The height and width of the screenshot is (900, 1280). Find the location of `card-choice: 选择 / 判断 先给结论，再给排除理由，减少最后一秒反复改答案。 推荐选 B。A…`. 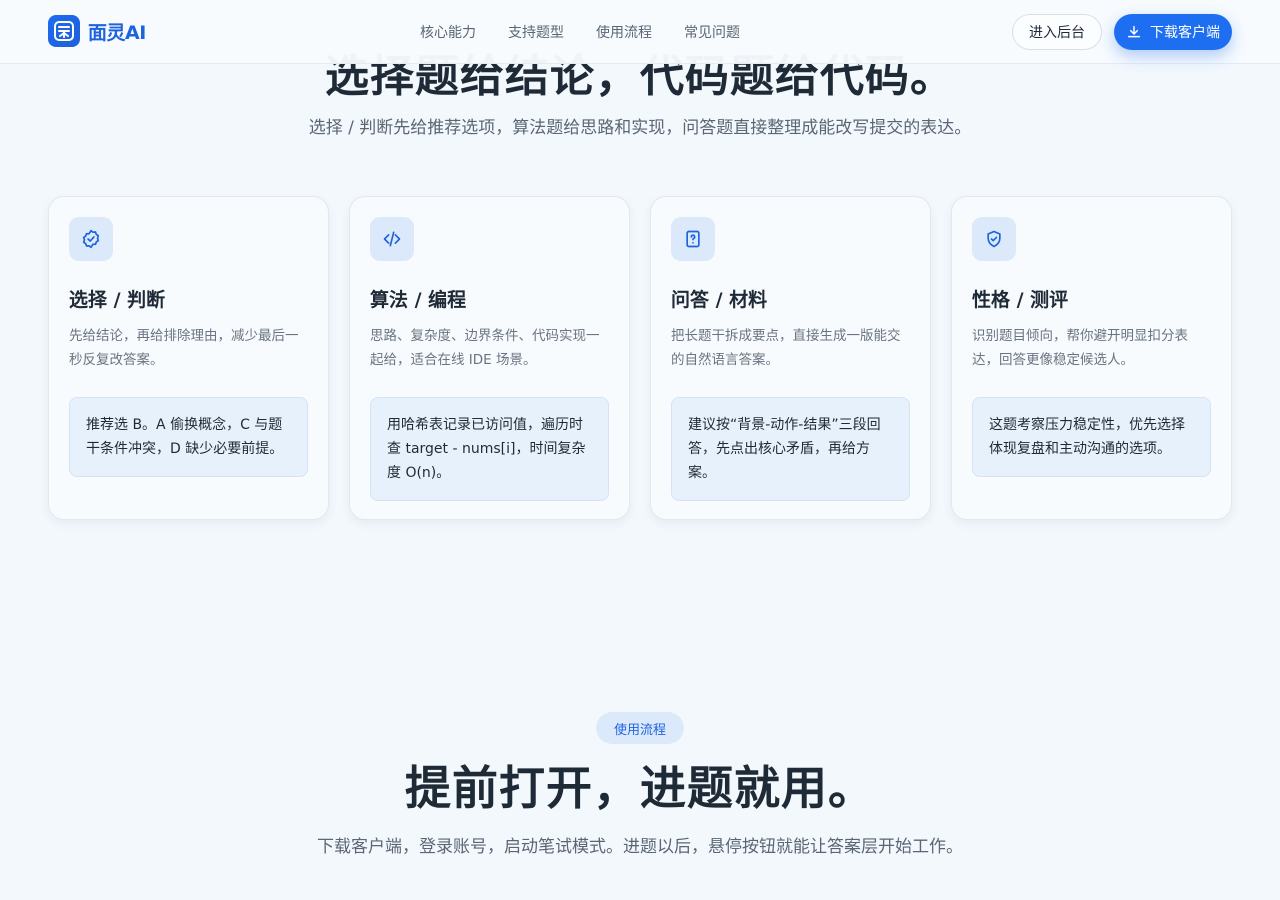

card-choice: 选择 / 判断 先给结论，再给排除理由，减少最后一秒反复改答案。 推荐选 B。A… is located at coordinates (188, 358).